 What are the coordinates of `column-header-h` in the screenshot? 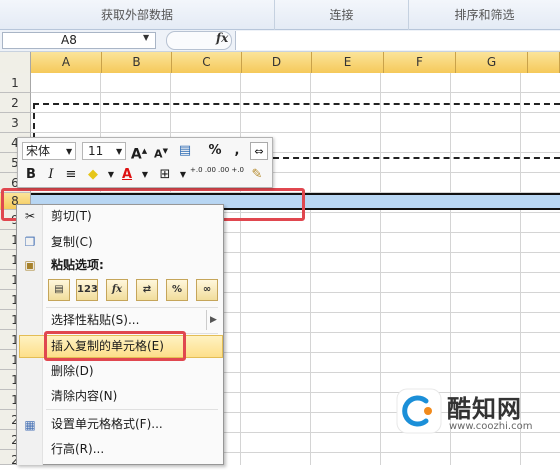 It's located at (544, 62).